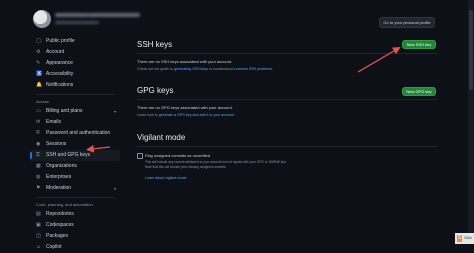 The image size is (474, 253). I want to click on arrow-to-new-ssh-key, so click(379, 60).